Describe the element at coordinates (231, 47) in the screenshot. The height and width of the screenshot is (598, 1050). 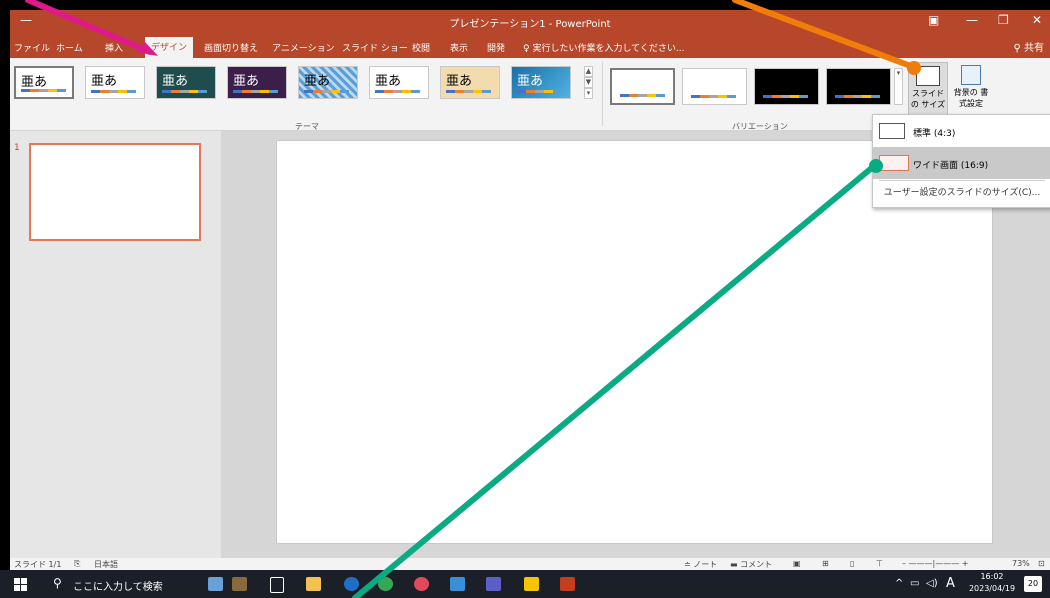
I see `tab-transitions: 画面切り替え` at that location.